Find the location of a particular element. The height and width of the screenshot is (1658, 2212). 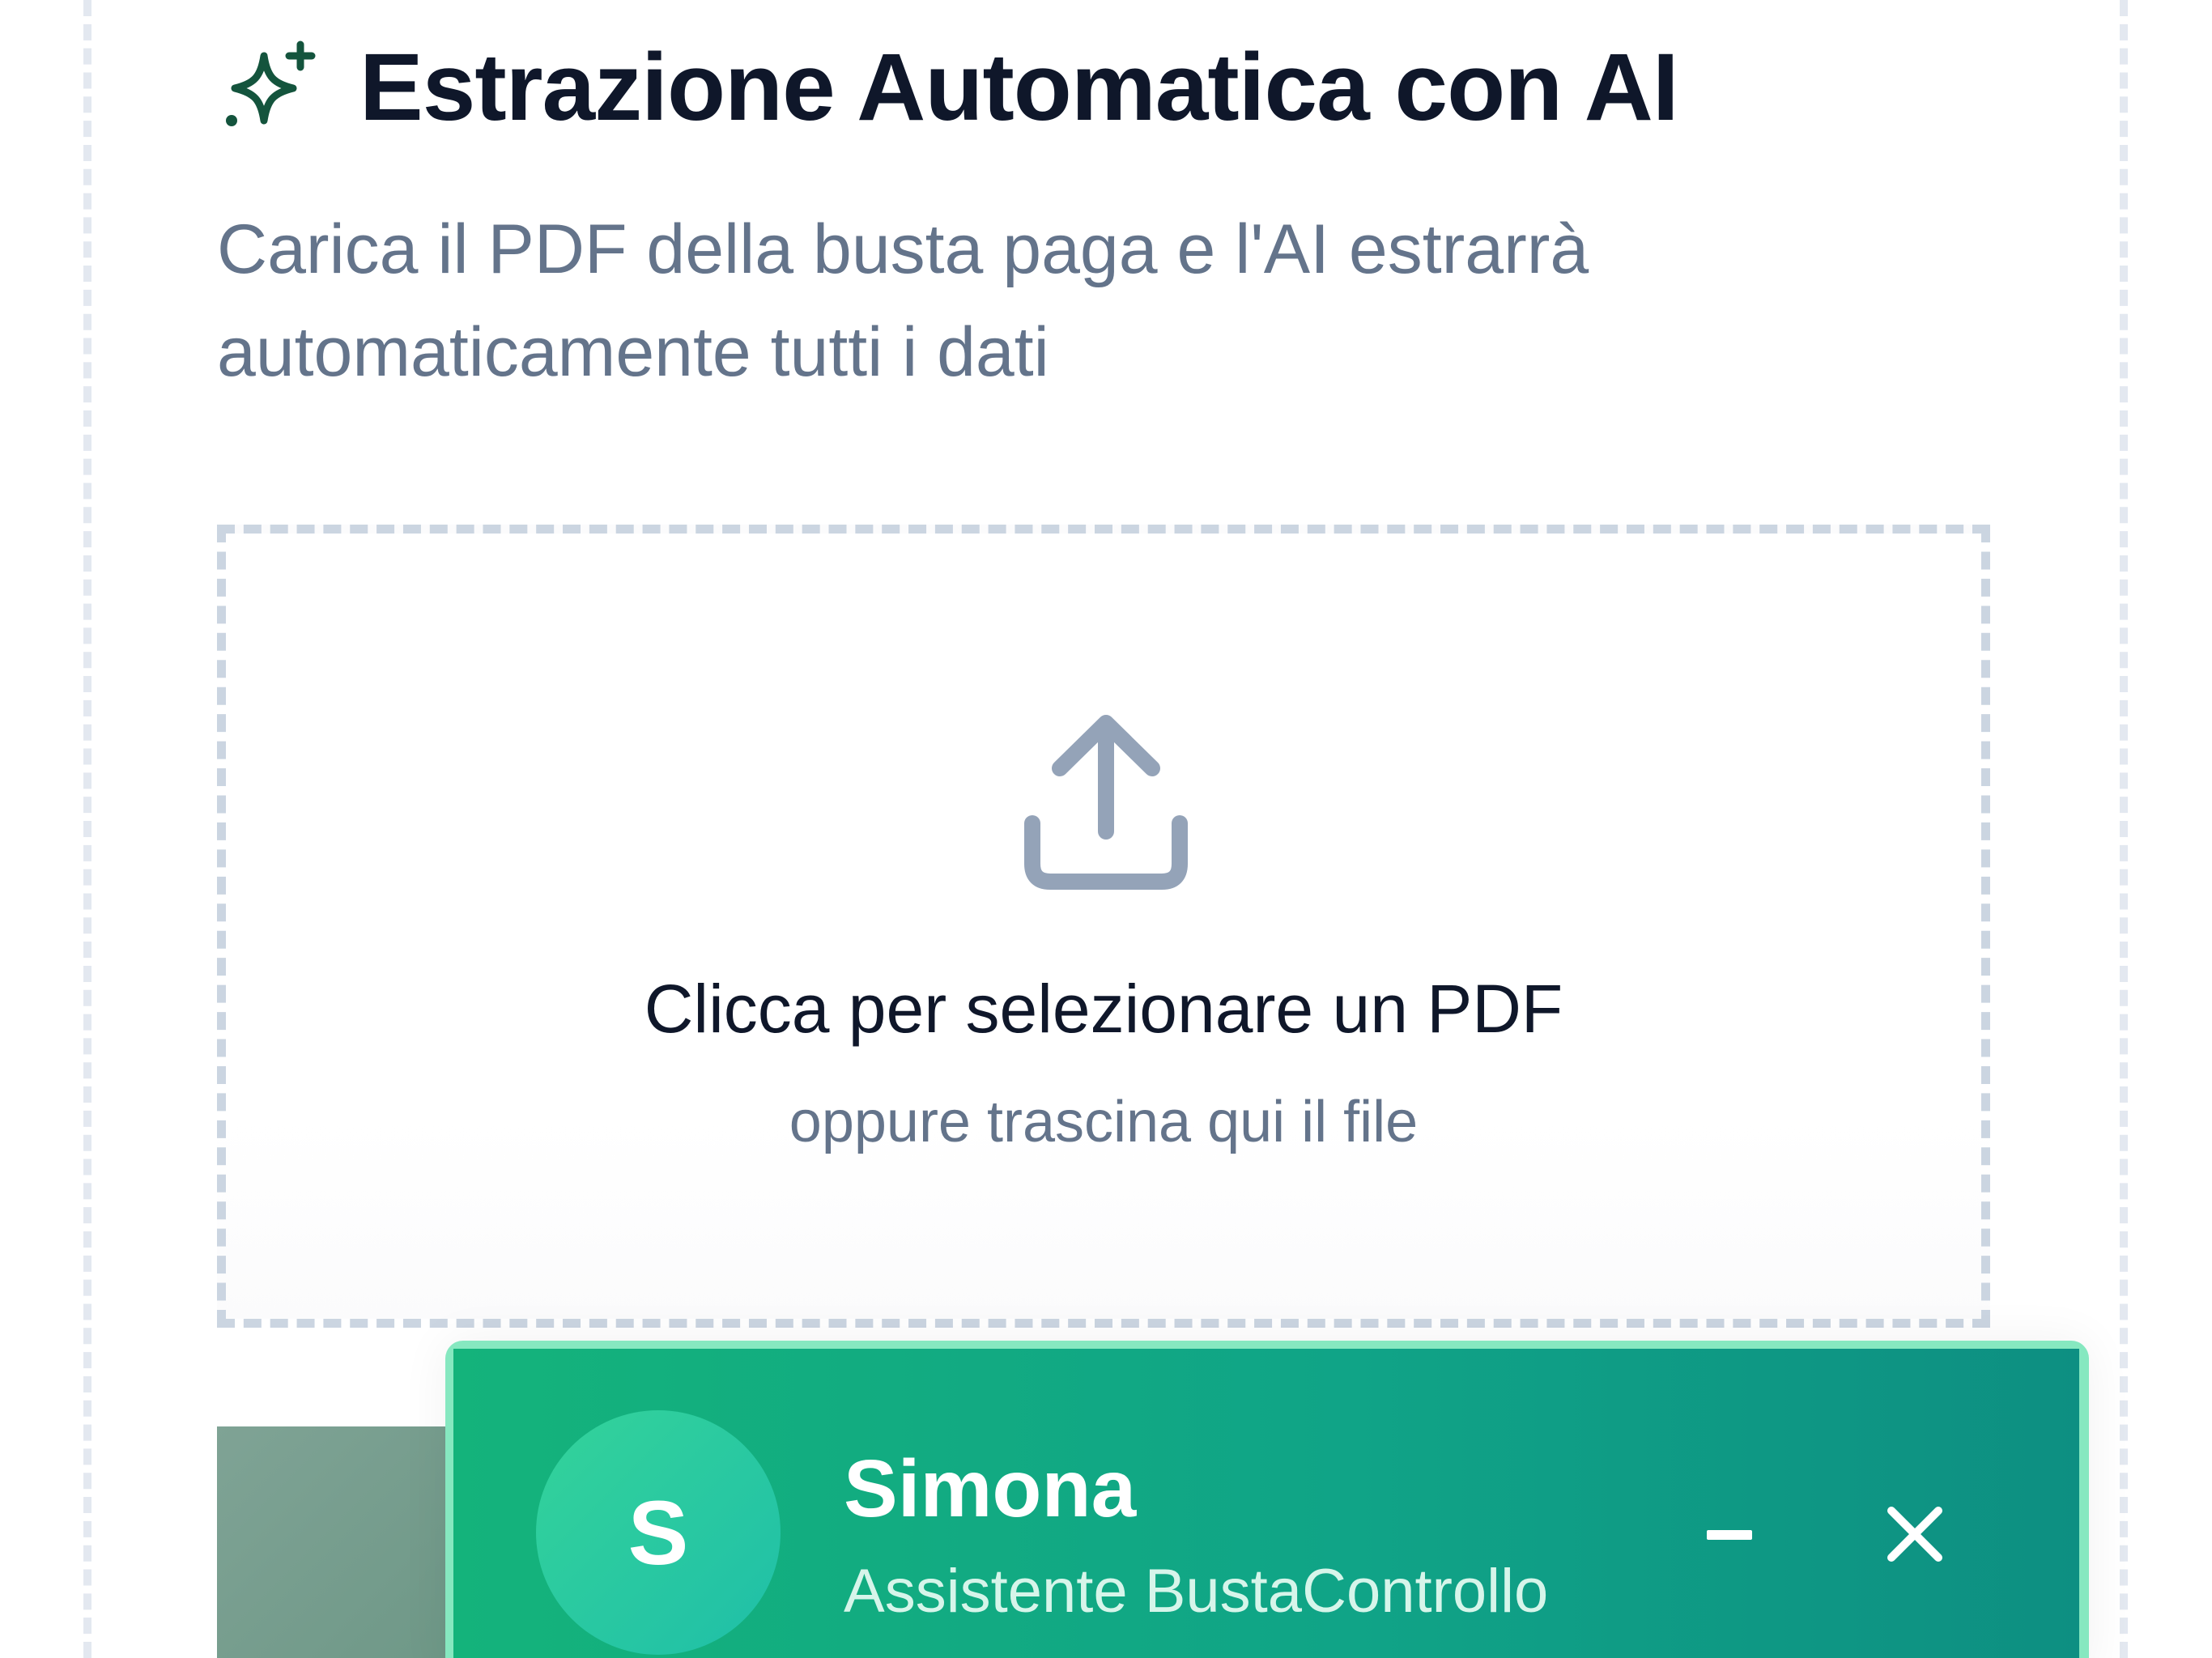

minimize-button is located at coordinates (1729, 1534).